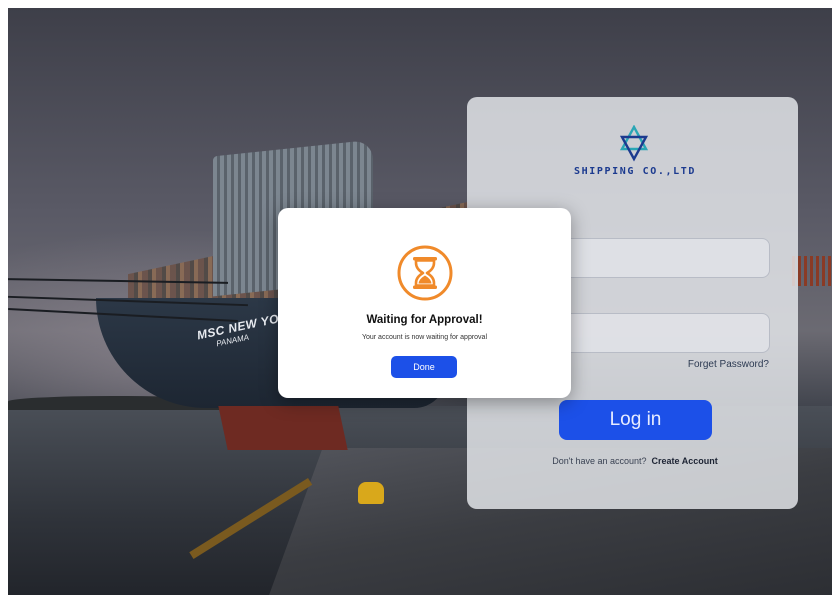 This screenshot has width=832, height=595. Describe the element at coordinates (425, 273) in the screenshot. I see `hourglass-icon` at that location.